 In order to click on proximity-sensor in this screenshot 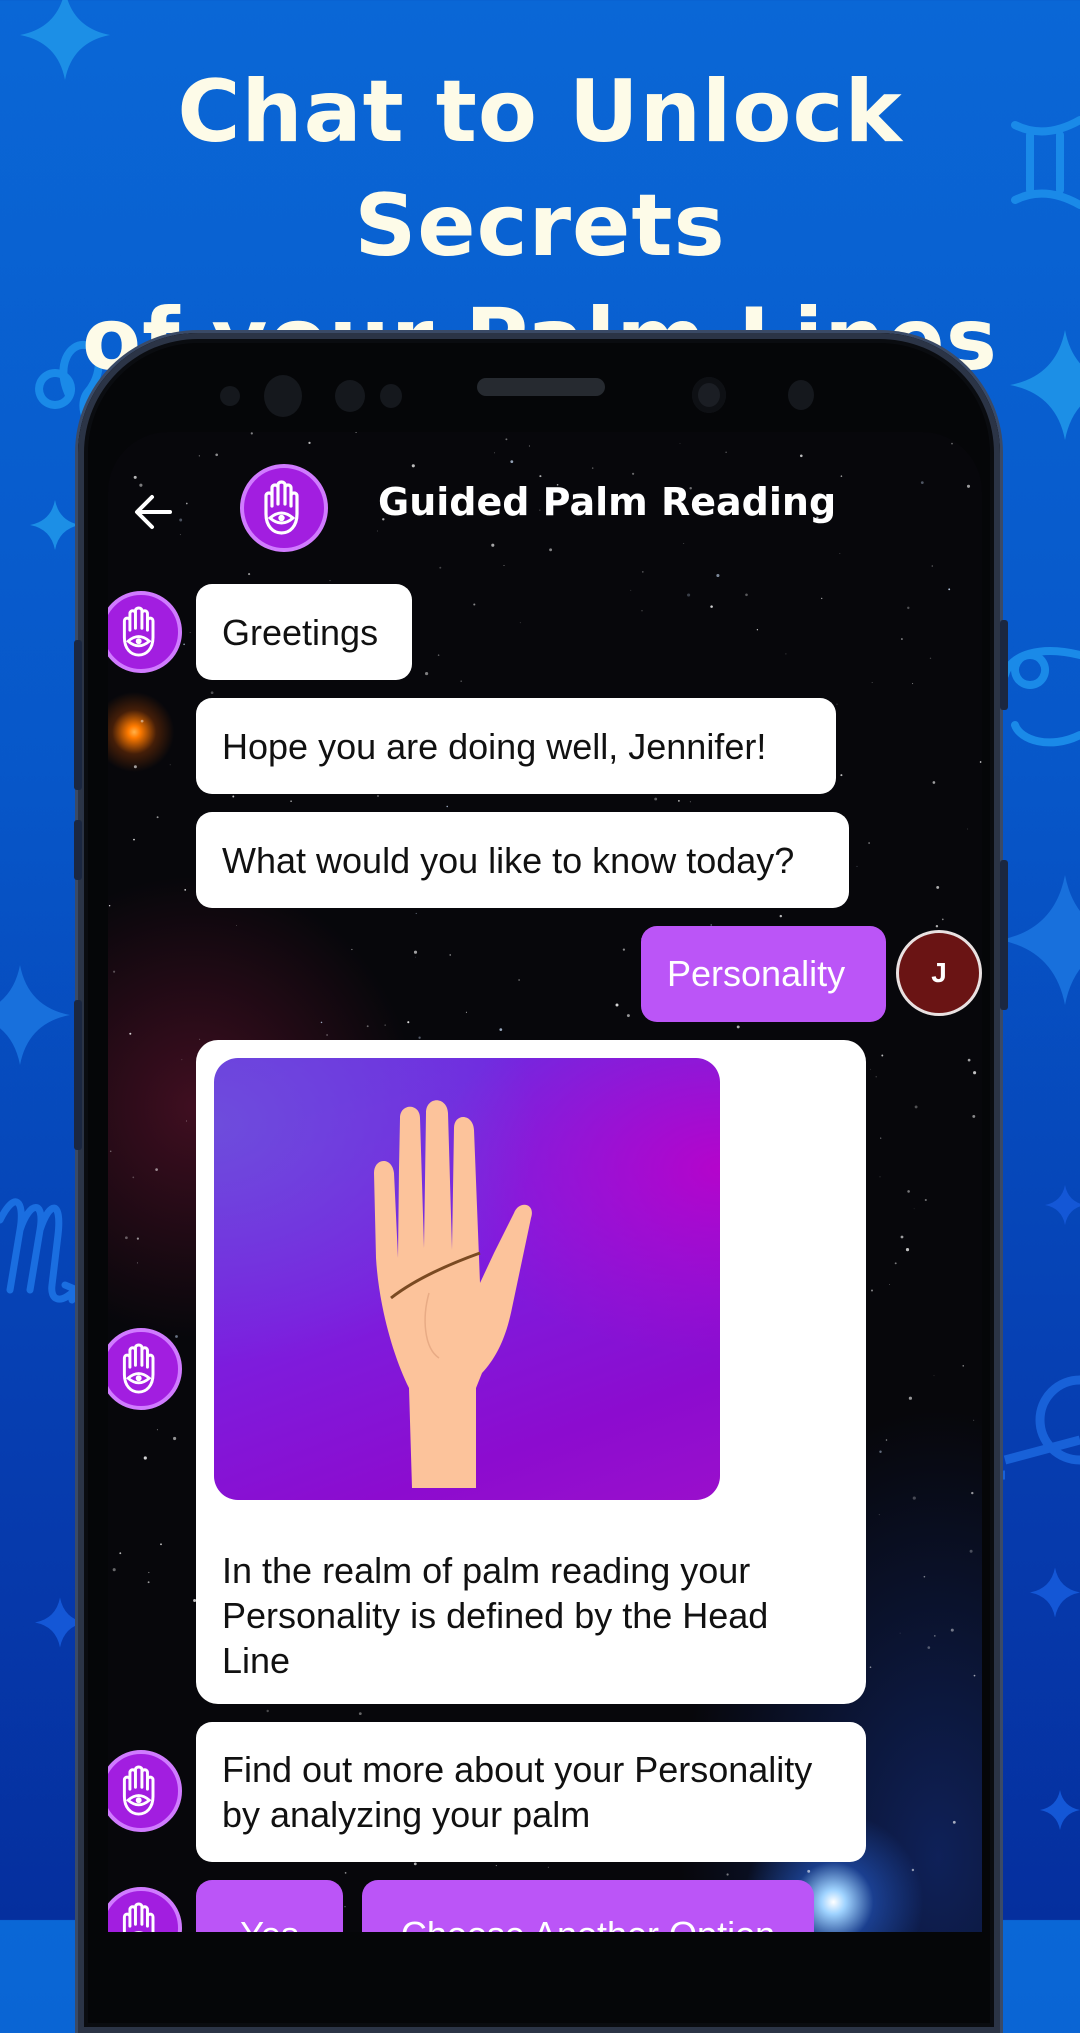, I will do `click(230, 396)`.